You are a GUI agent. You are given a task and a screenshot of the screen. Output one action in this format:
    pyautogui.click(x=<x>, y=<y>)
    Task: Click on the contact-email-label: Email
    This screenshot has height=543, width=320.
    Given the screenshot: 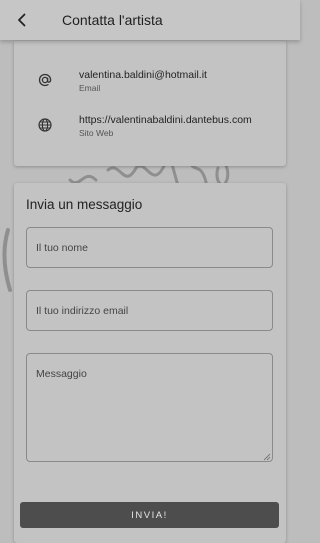 What is the action you would take?
    pyautogui.click(x=90, y=88)
    